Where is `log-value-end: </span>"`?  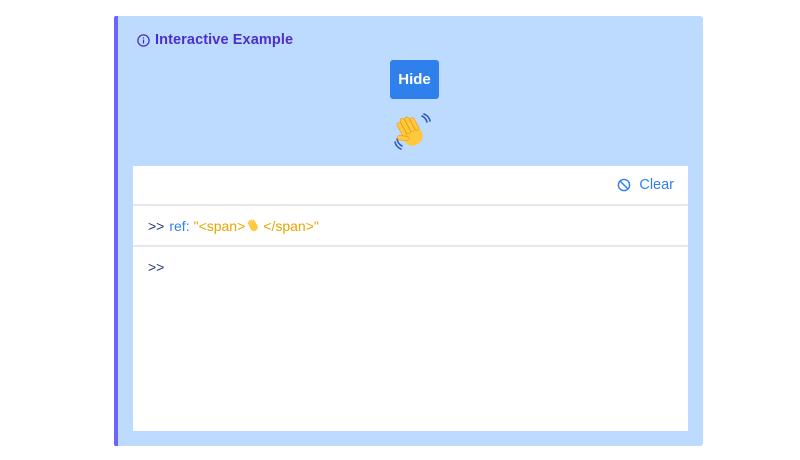 log-value-end: </span>" is located at coordinates (291, 225).